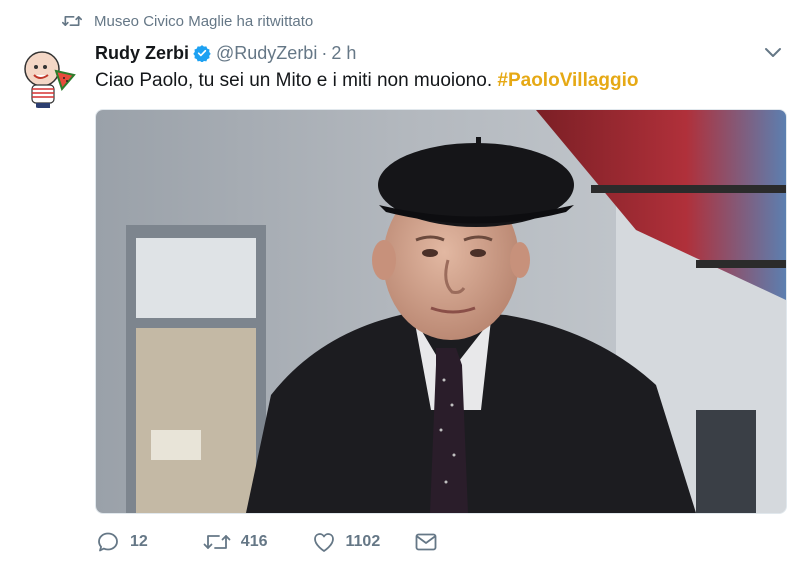 Image resolution: width=800 pixels, height=572 pixels. I want to click on avatar, so click(46, 75).